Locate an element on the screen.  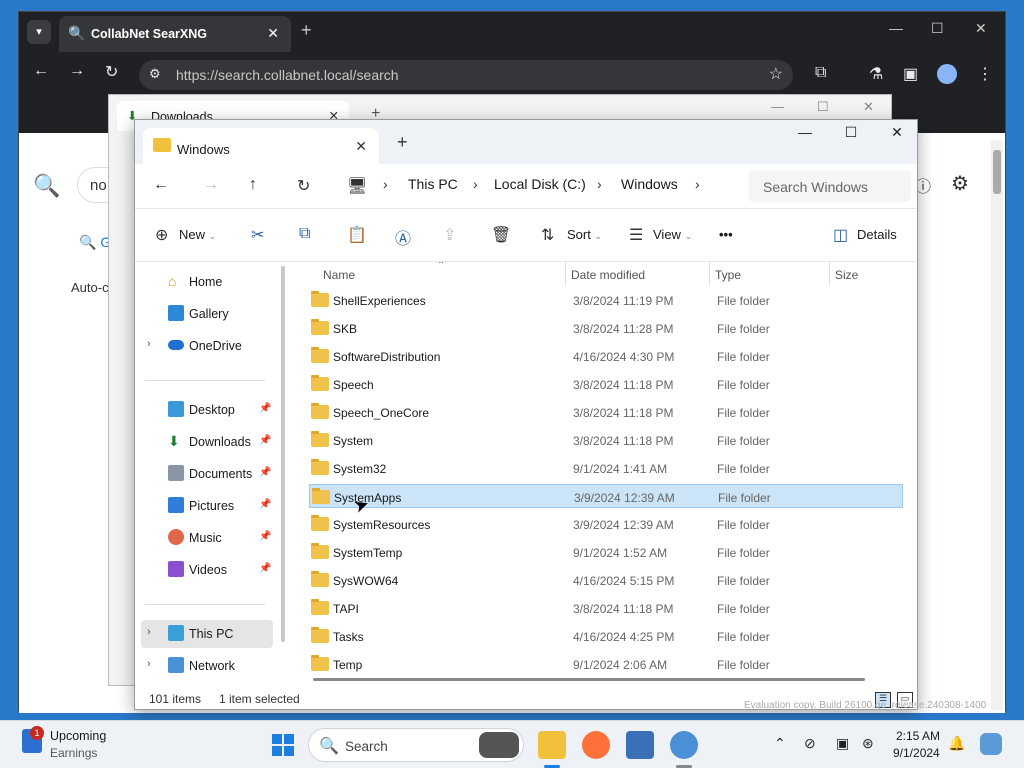
clock-date: 9/1/2024 is located at coordinates (916, 753).